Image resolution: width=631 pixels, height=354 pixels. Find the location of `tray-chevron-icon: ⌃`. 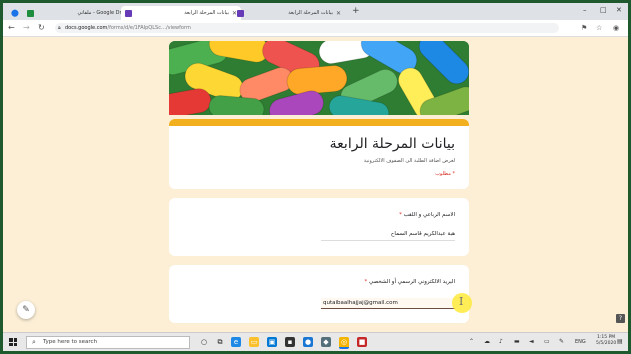

tray-chevron-icon: ⌃ is located at coordinates (471, 341).